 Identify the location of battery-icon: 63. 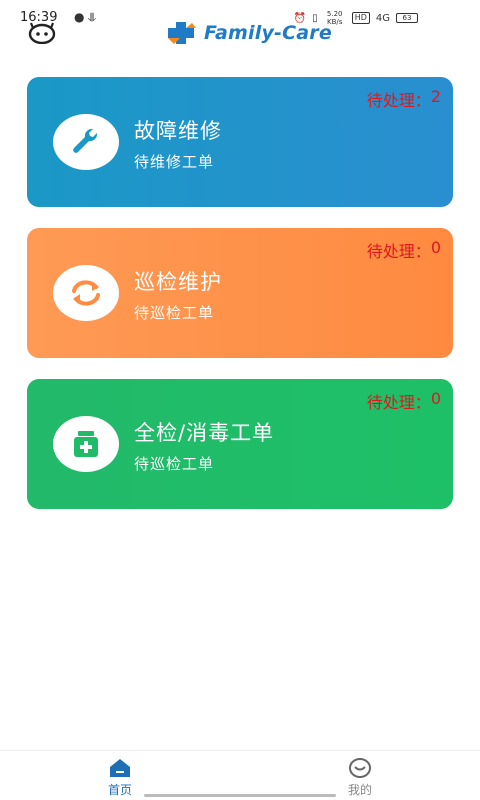
(407, 18).